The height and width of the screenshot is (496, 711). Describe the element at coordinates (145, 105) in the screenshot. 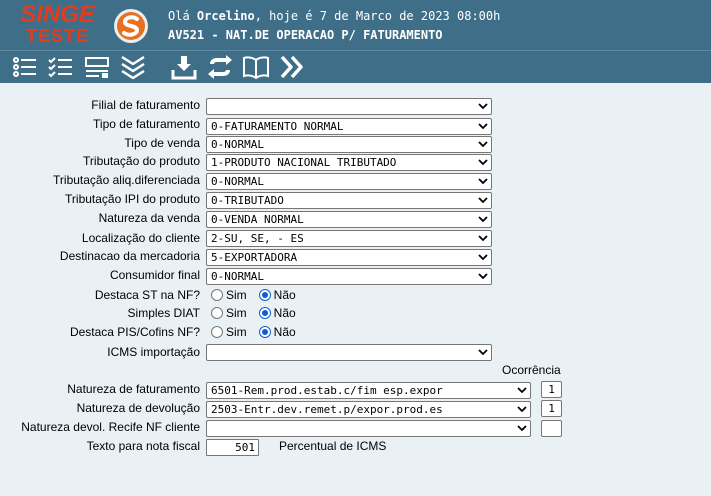

I see `filial-label: Filial de faturamento` at that location.